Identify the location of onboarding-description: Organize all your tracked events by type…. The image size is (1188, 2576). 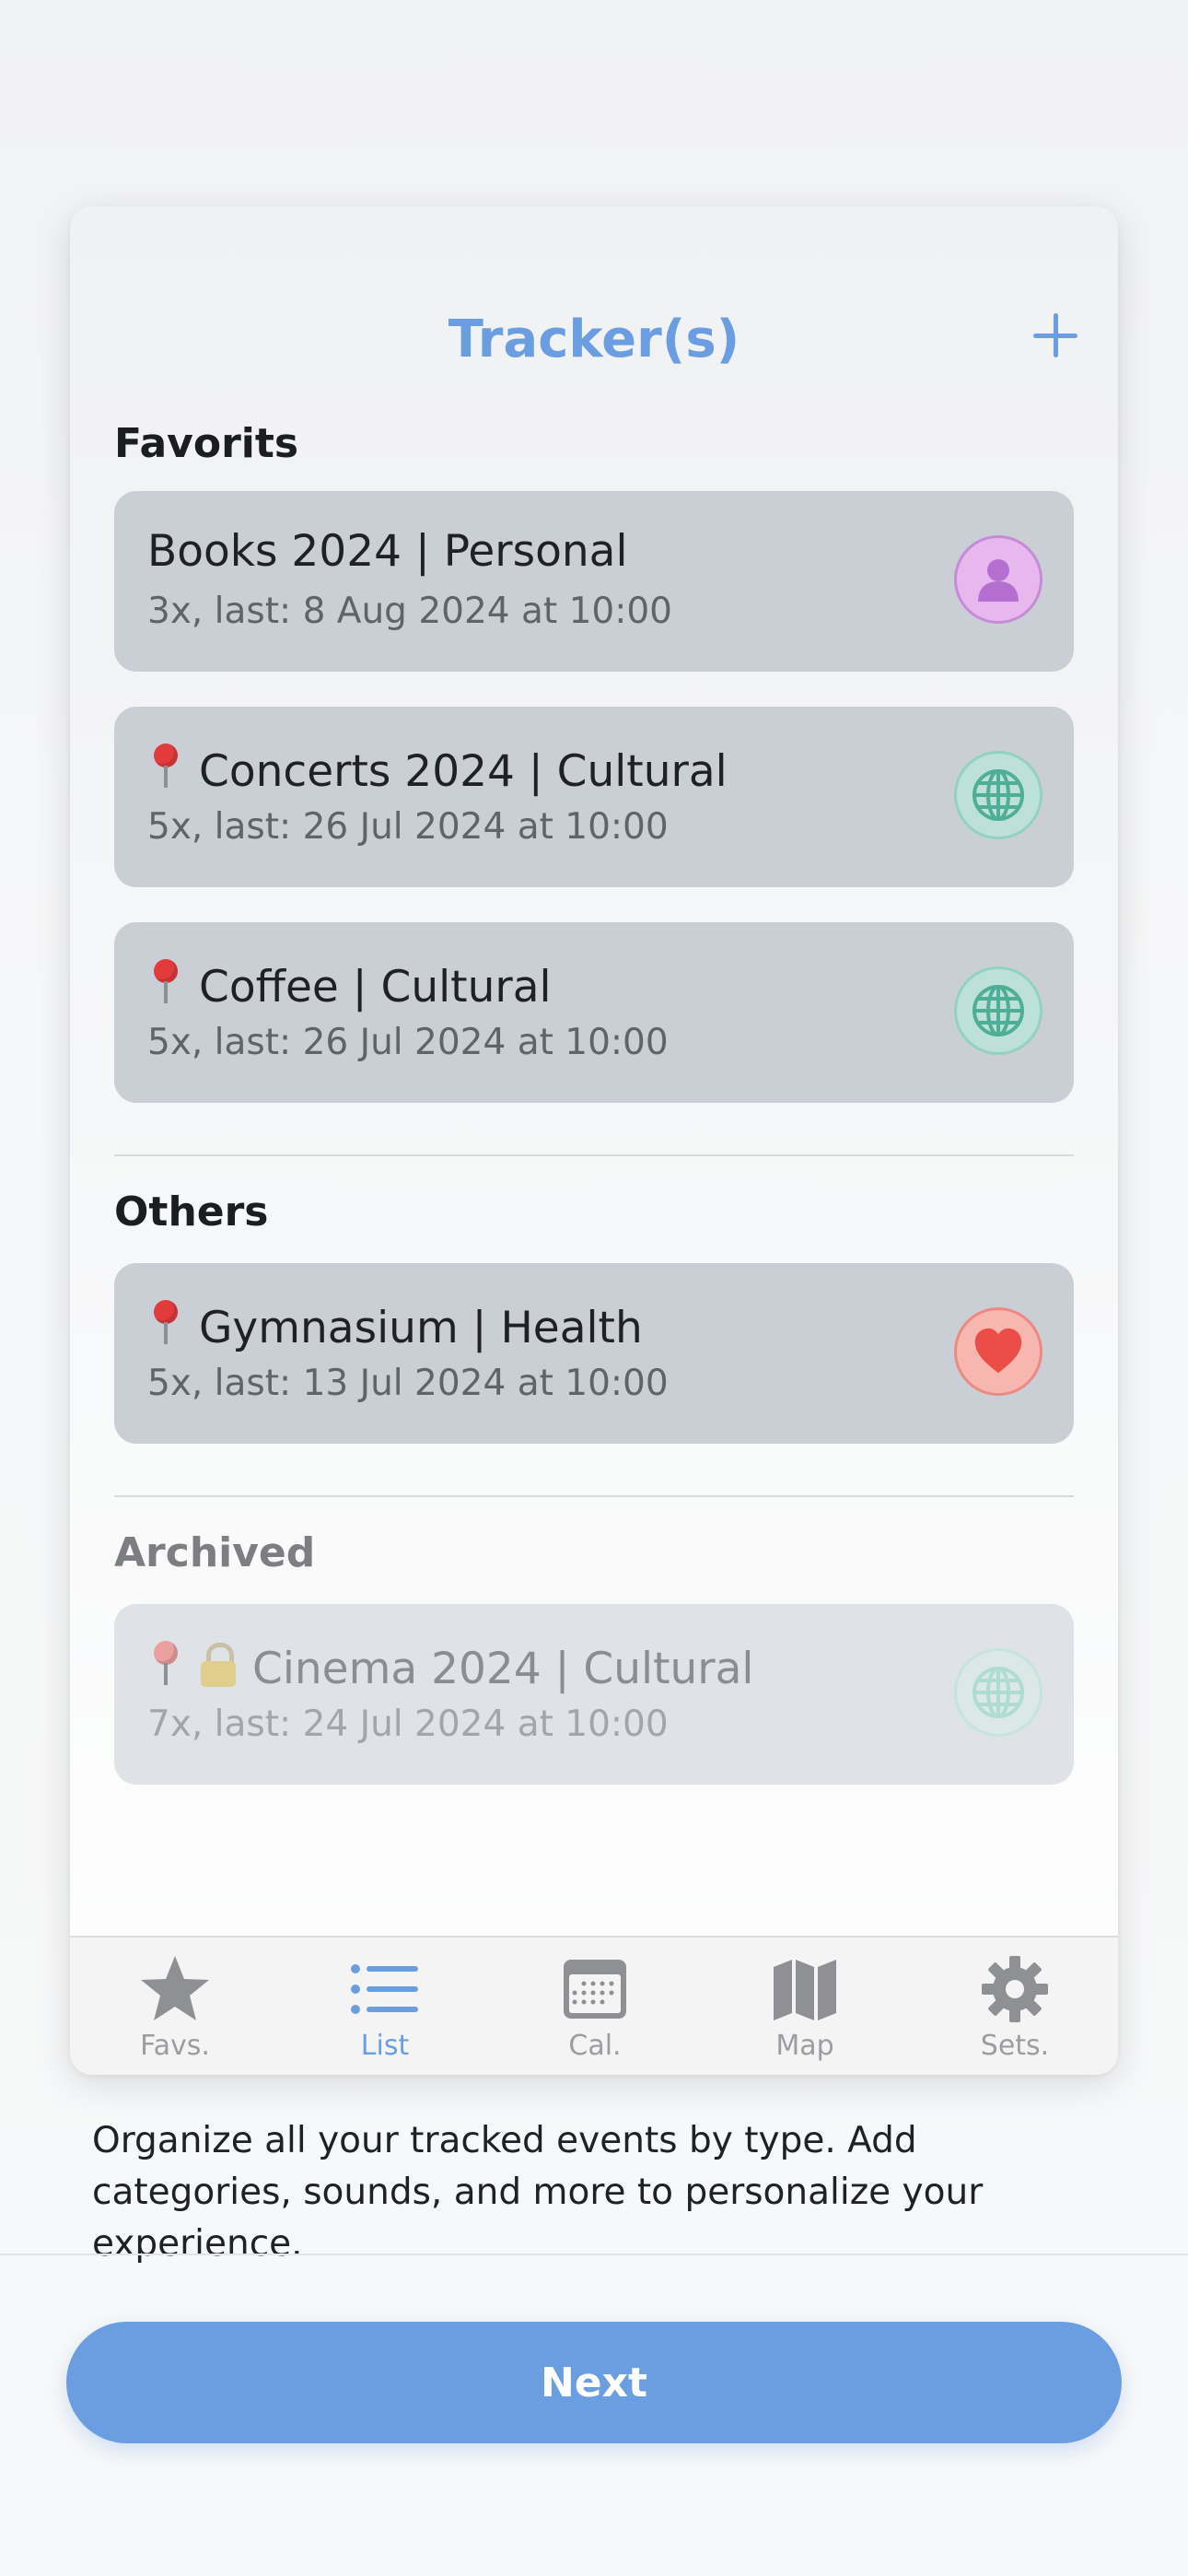
(538, 2192).